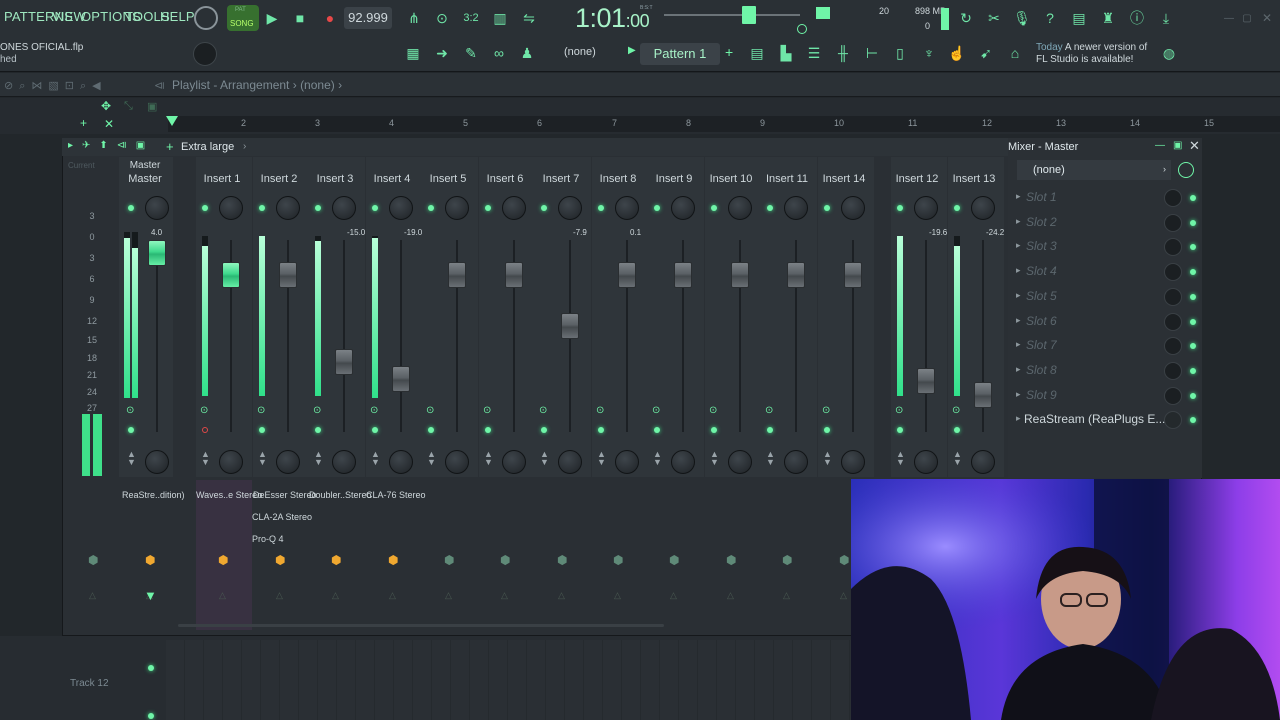 The width and height of the screenshot is (1280, 720). Describe the element at coordinates (1173, 420) in the screenshot. I see `plugin-mix-knob` at that location.